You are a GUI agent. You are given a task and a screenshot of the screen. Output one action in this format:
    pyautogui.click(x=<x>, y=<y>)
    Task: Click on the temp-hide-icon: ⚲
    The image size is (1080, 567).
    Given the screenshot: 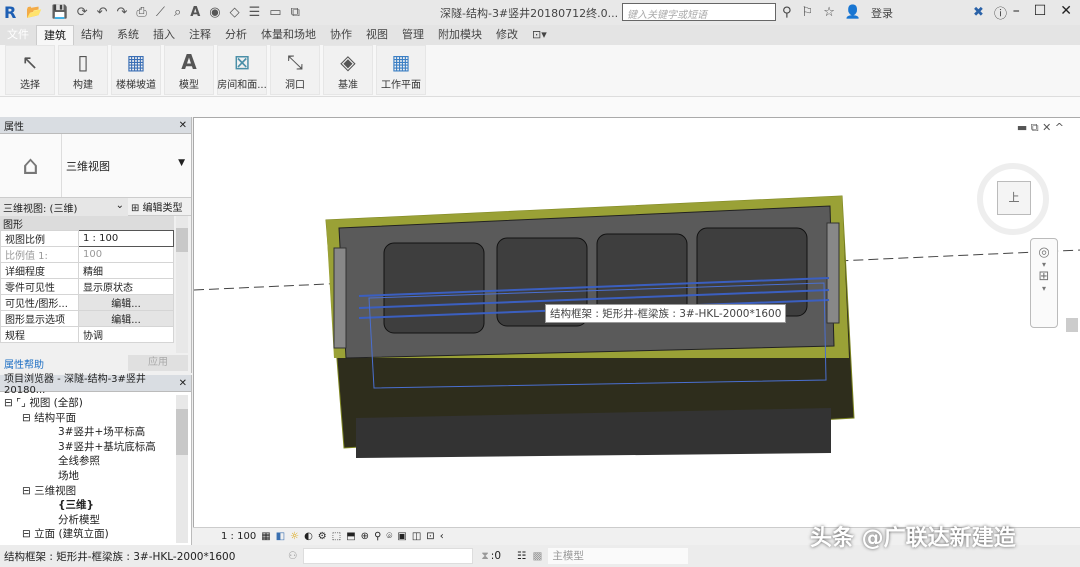 What is the action you would take?
    pyautogui.click(x=377, y=536)
    